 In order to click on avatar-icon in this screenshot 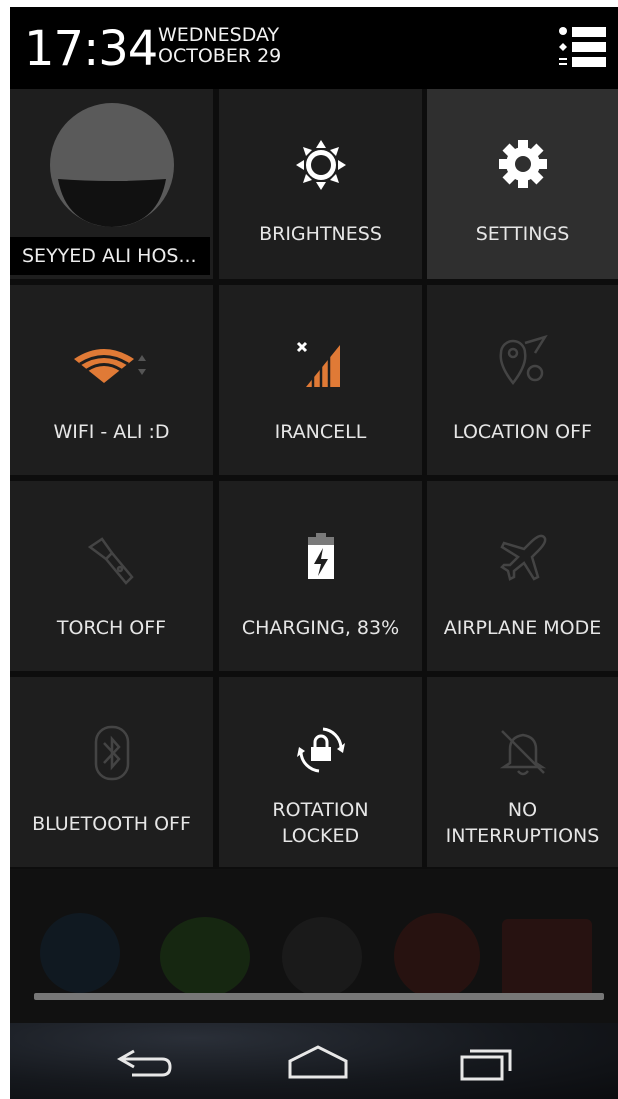, I will do `click(111, 165)`.